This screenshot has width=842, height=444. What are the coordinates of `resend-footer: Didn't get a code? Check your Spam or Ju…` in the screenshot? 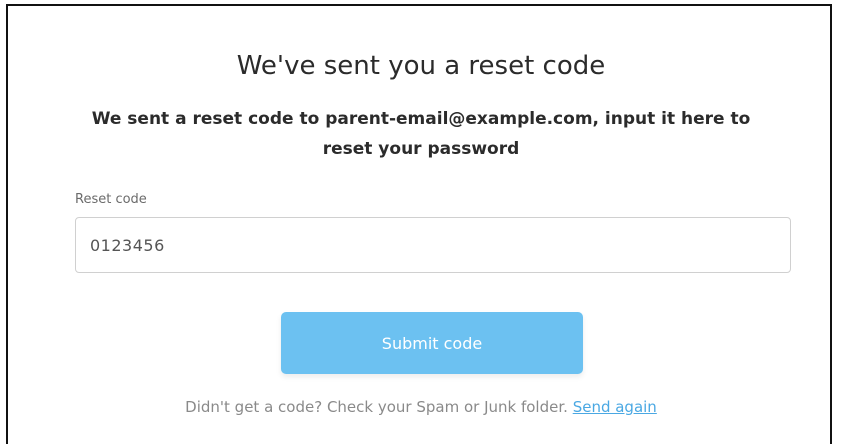 It's located at (421, 407).